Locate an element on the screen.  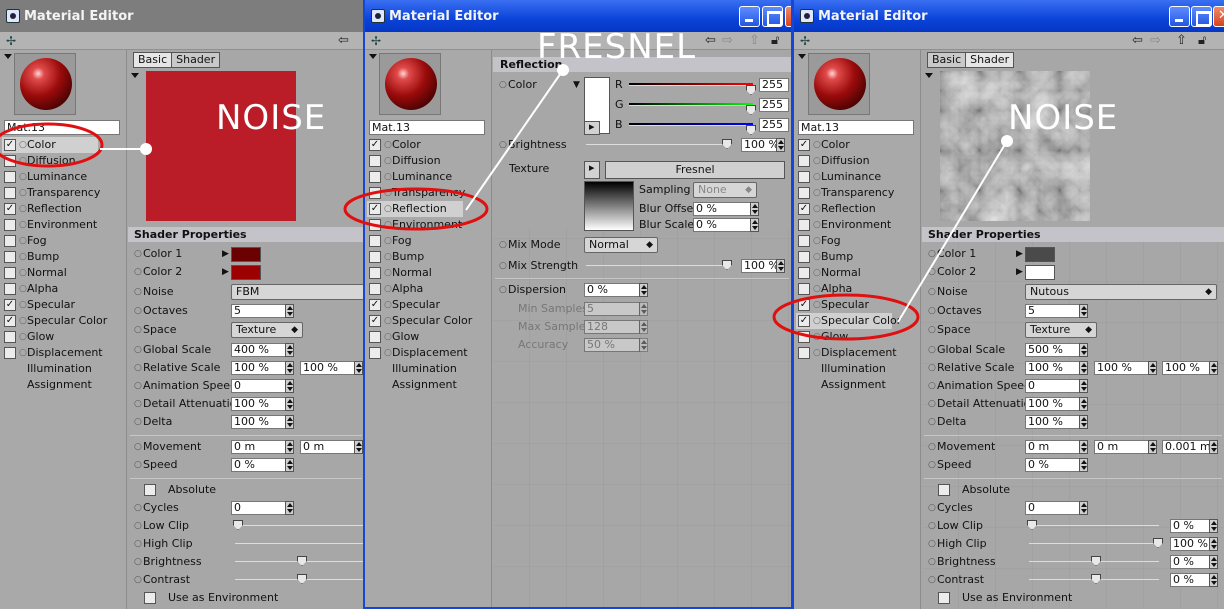
noise-dropdown: Nutous ◆ is located at coordinates (1121, 292).